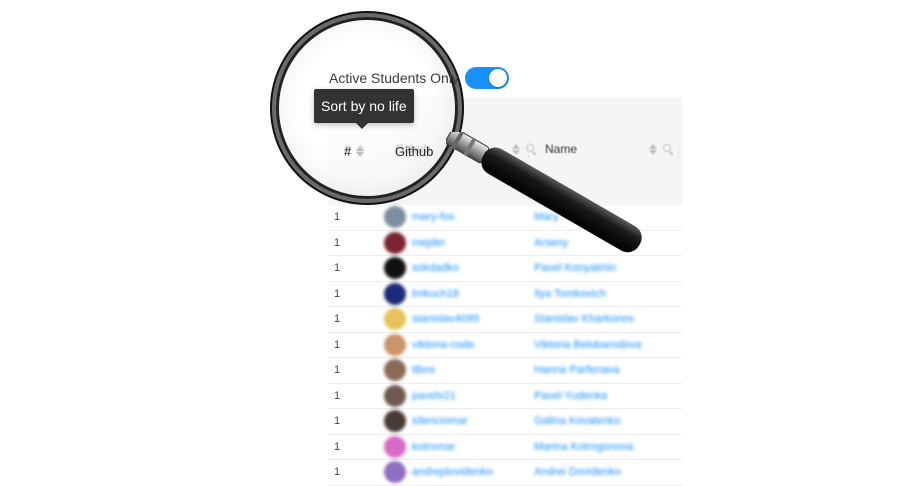  What do you see at coordinates (505, 320) in the screenshot?
I see `table-row: 1 stanislav4099 Stanislav Kharkonov` at bounding box center [505, 320].